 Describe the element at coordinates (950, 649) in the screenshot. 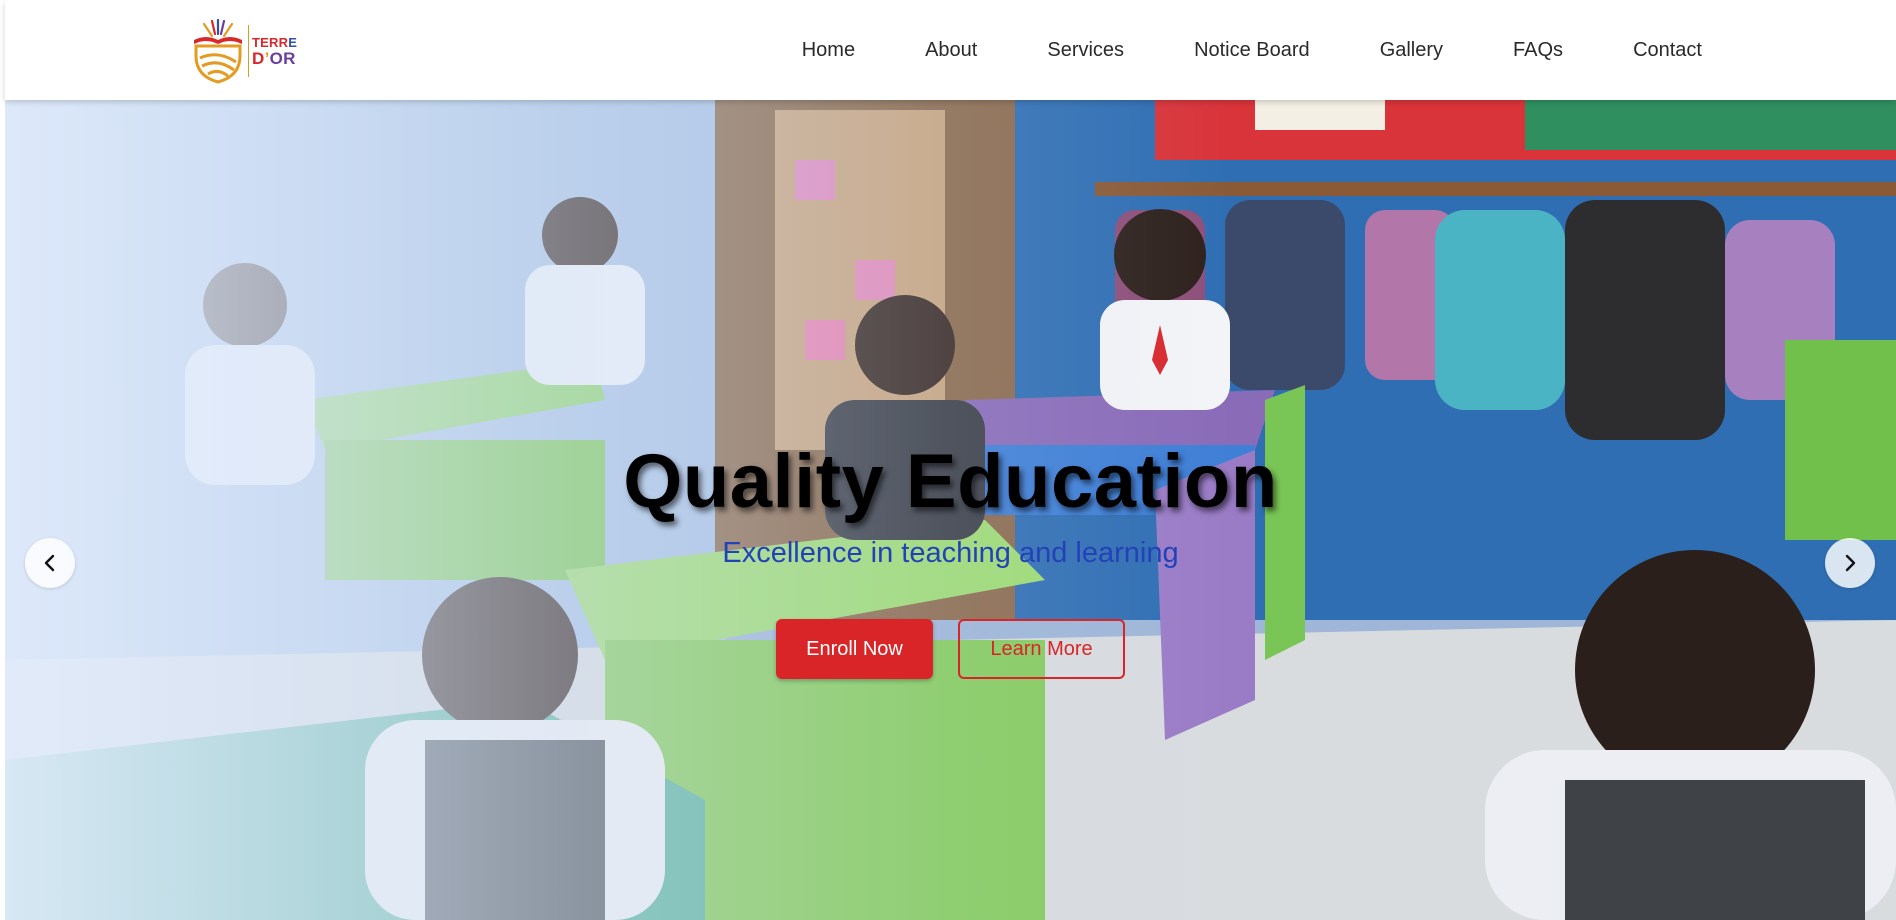

I see `hero-cta-group: Enroll Now Learn More` at that location.